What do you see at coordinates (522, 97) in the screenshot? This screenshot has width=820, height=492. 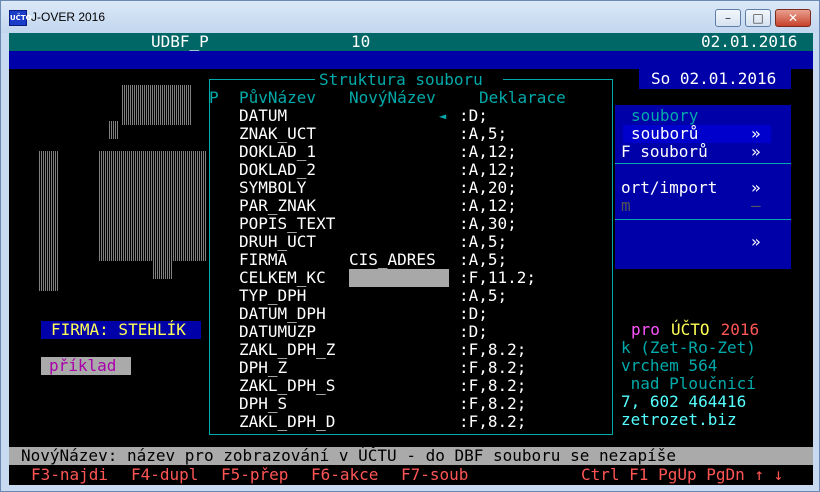 I see `col-declaration: Deklarace` at bounding box center [522, 97].